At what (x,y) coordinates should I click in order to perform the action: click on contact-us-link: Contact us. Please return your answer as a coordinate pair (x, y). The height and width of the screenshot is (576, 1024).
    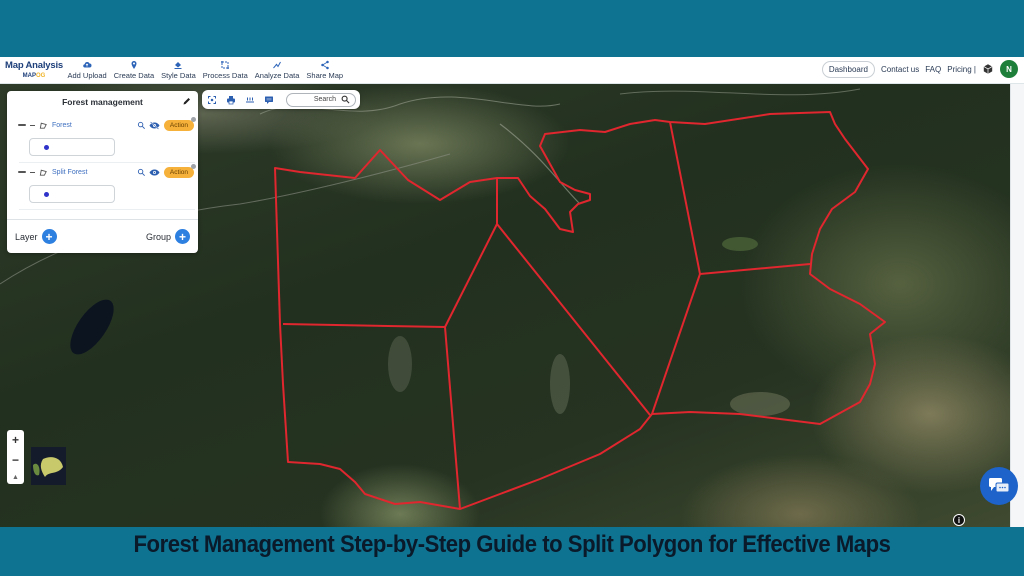
    Looking at the image, I should click on (900, 69).